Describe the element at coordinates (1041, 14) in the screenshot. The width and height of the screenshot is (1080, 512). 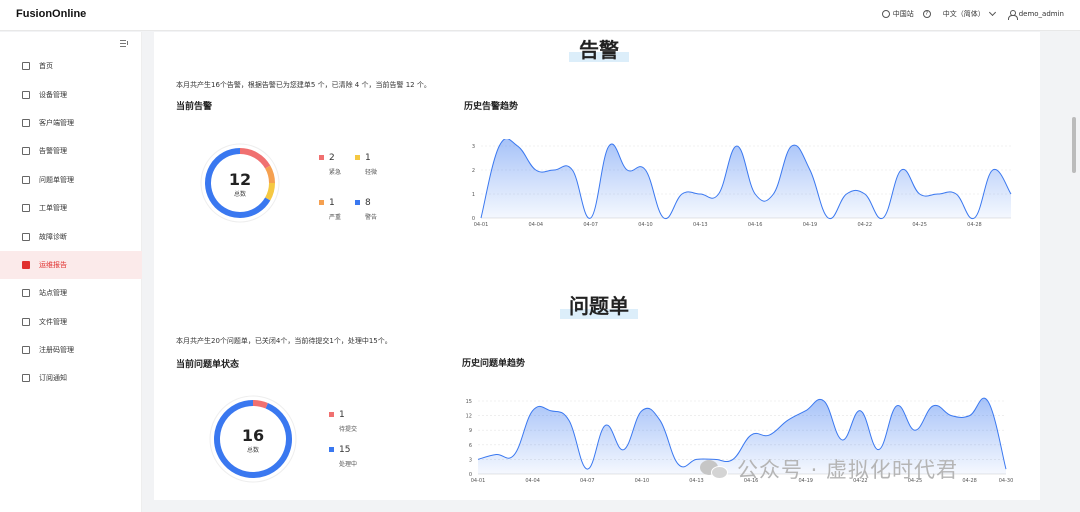
I see `user-name: demo_admin` at that location.